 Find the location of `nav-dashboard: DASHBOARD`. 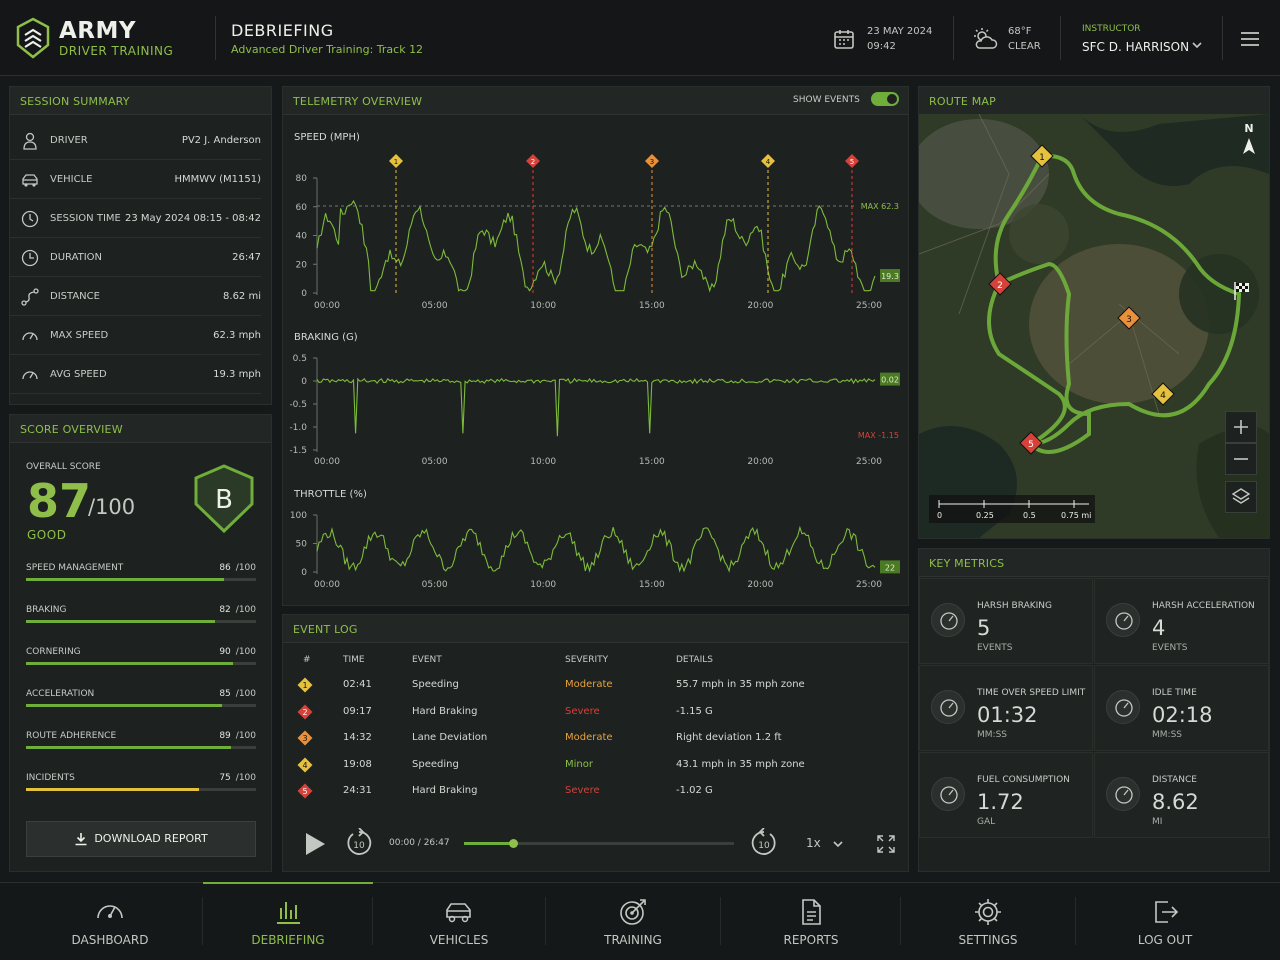

nav-dashboard: DASHBOARD is located at coordinates (110, 921).